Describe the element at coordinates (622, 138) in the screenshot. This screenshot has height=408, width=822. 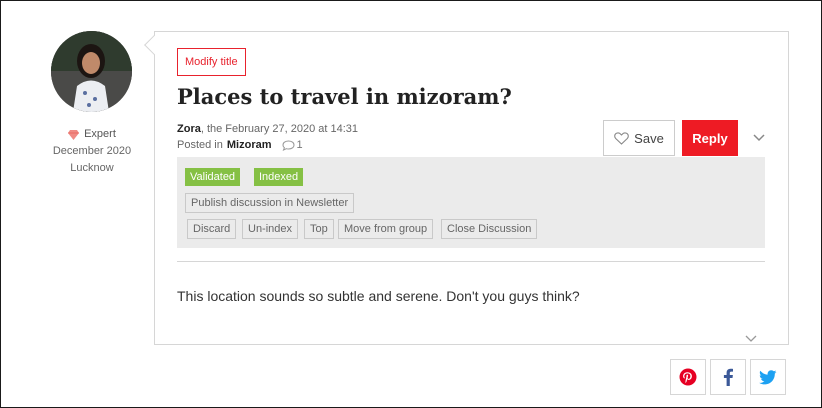
I see `heart-icon` at that location.